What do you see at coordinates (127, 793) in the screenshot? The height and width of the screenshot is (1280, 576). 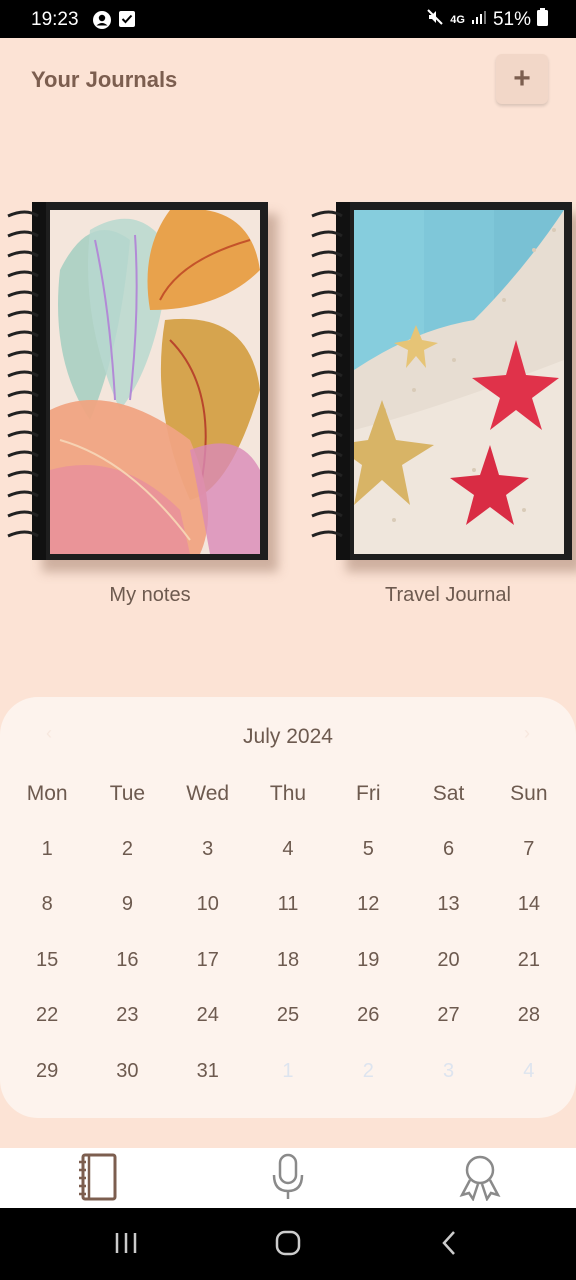 I see `weekday-label: Tue` at bounding box center [127, 793].